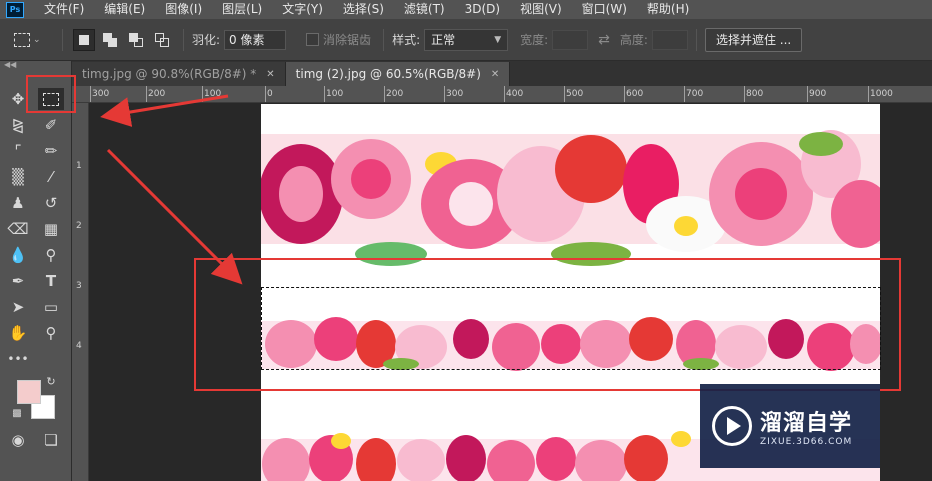 The width and height of the screenshot is (932, 481). I want to click on watermark-logo: 溜溜自学 ZIXUE.3D66.COM, so click(790, 426).